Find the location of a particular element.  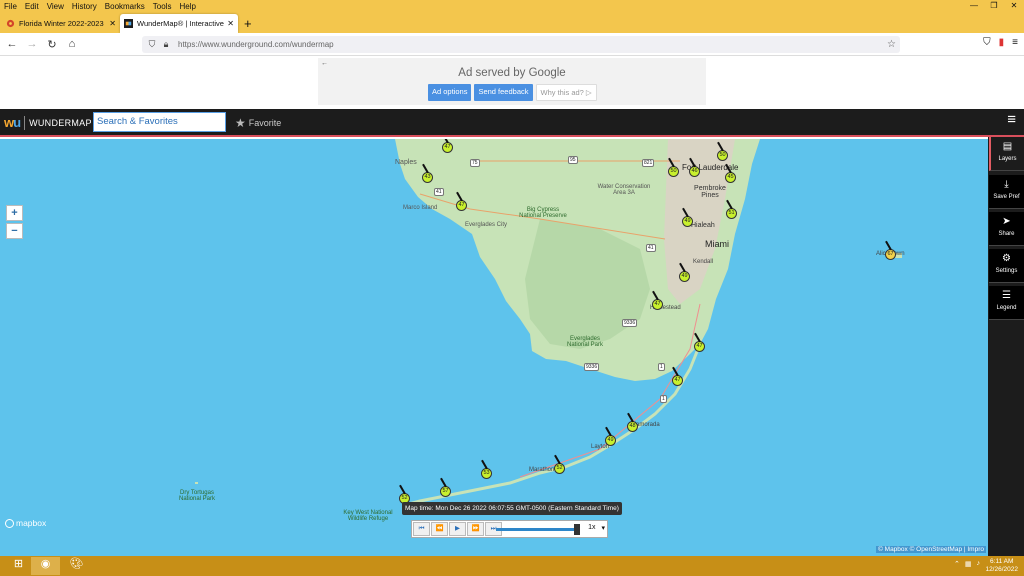

weather-station-marker: 48 is located at coordinates (632, 422).